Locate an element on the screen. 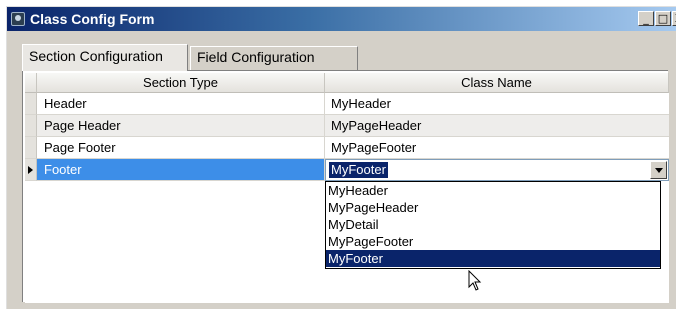  title-bar: Class Config Form _ □ X is located at coordinates (341, 19).